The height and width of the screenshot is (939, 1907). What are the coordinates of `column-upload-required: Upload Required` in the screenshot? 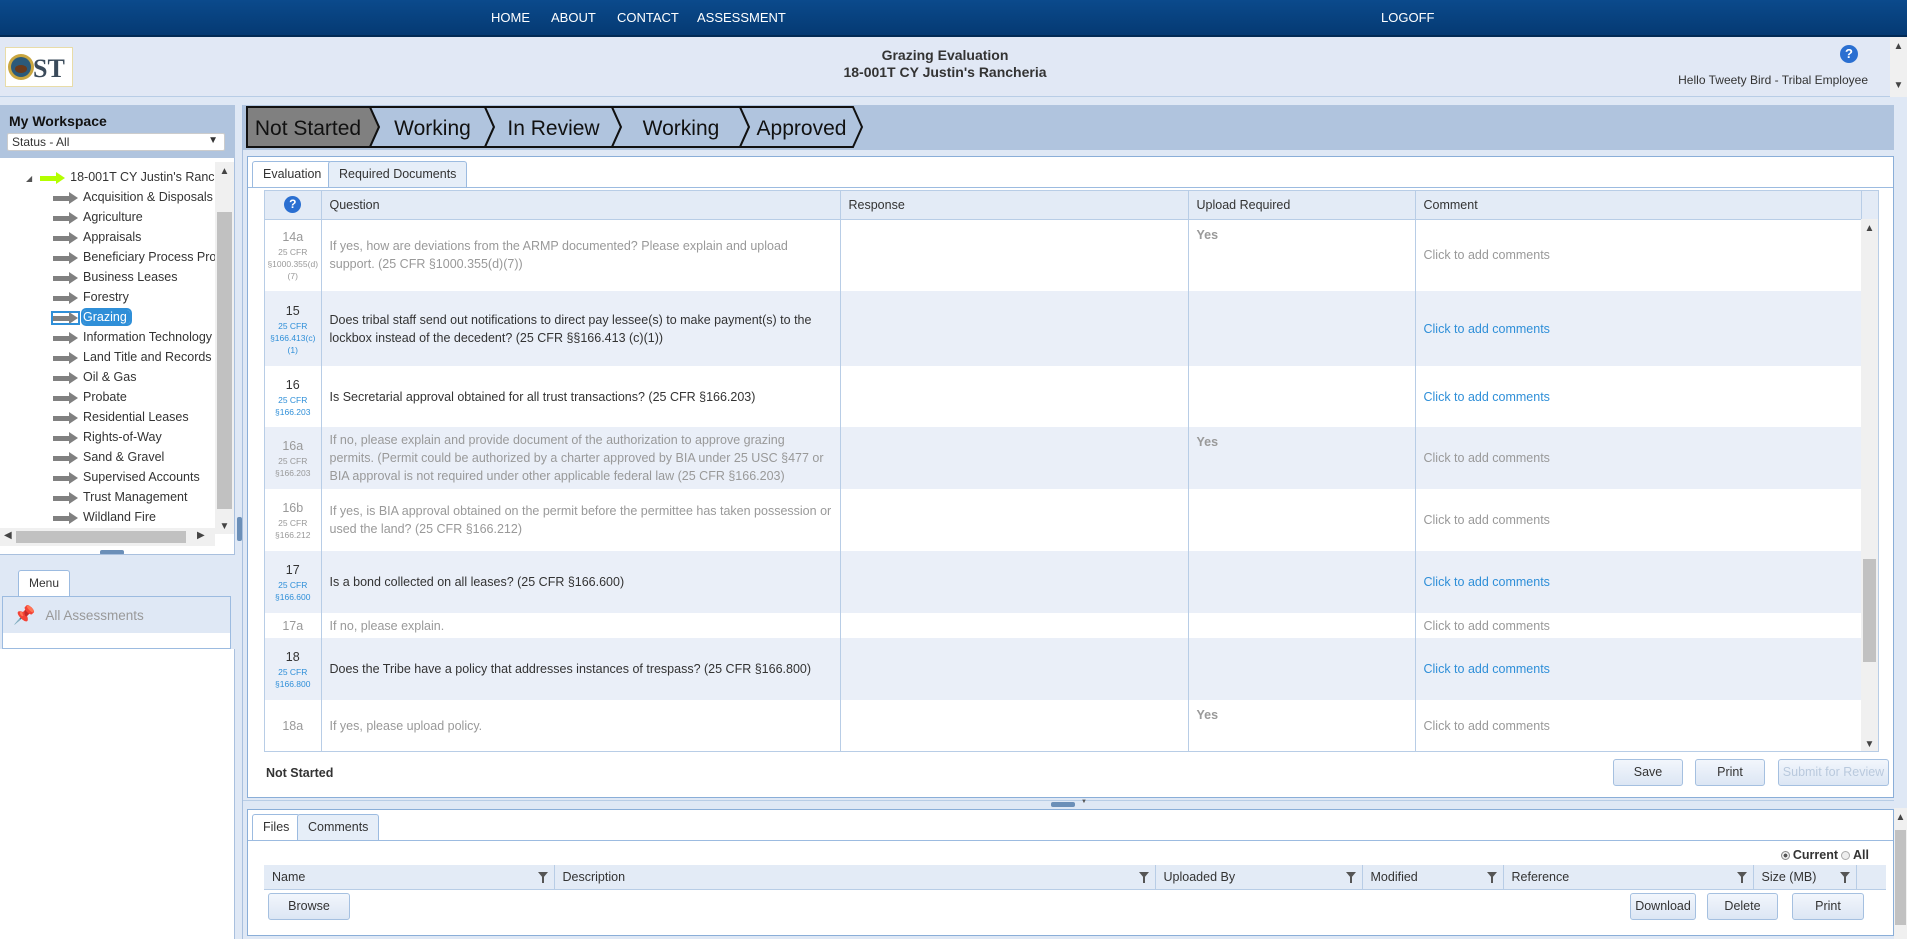 It's located at (1301, 205).